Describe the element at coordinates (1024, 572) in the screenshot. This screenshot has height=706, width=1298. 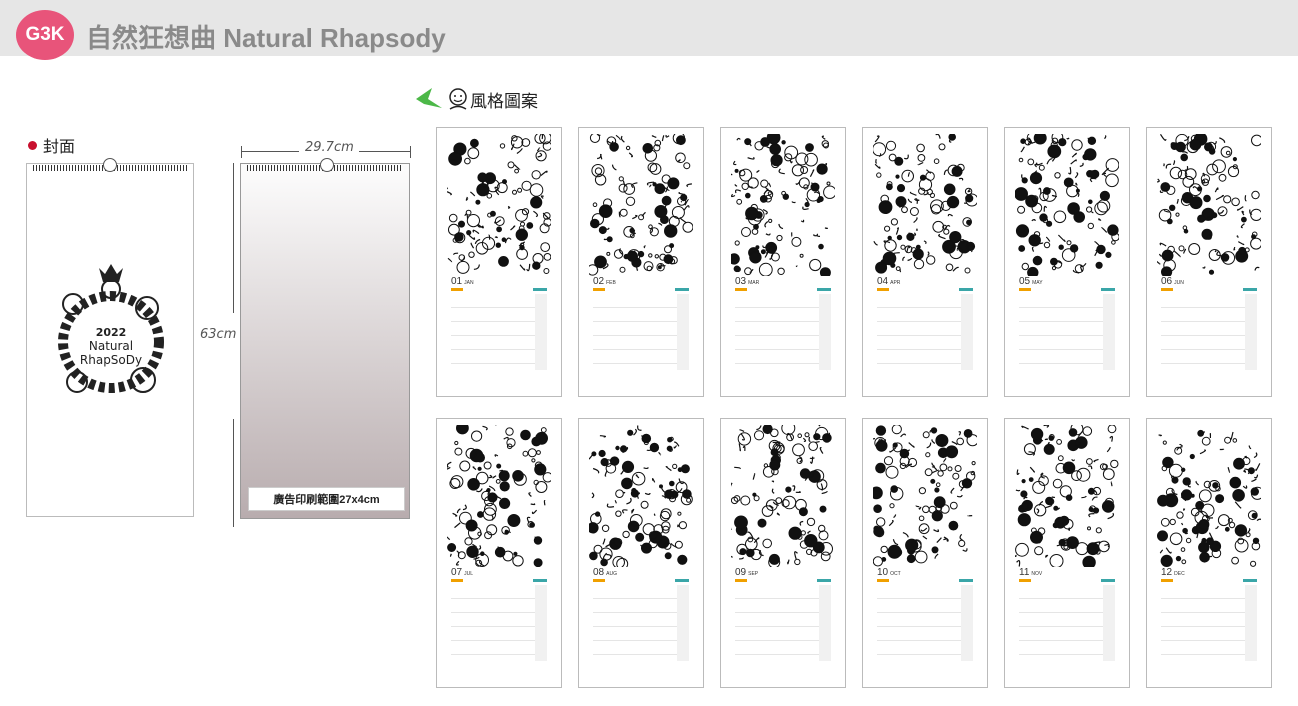
I see `month-number: 11` at that location.